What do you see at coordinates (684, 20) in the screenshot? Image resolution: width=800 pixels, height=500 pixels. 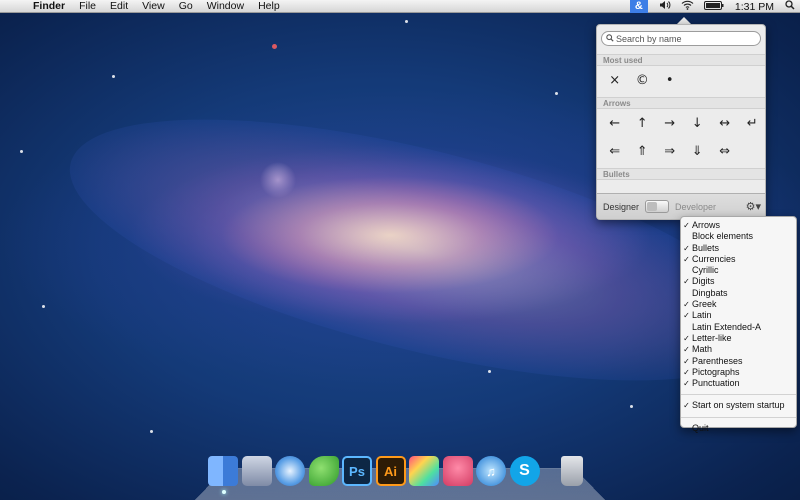 I see `popover-arrow` at bounding box center [684, 20].